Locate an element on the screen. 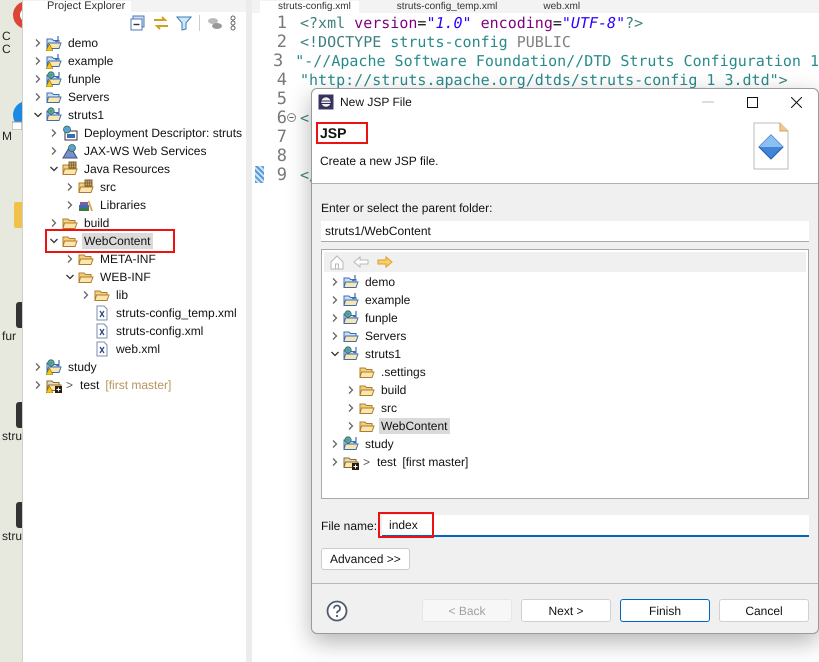 The width and height of the screenshot is (819, 662). advanced-button: Advanced >> is located at coordinates (365, 559).